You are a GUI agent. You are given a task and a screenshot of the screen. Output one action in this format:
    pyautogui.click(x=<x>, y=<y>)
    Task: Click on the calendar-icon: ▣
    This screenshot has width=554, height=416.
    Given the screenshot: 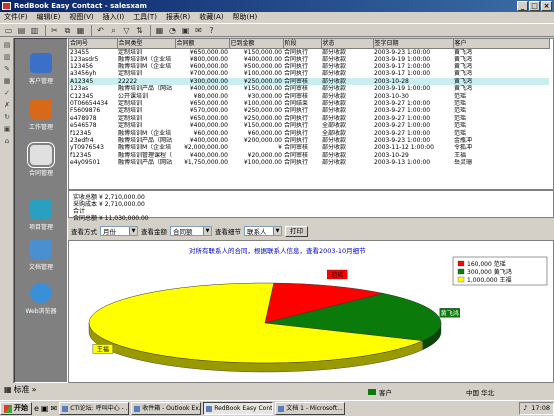 What is the action you would take?
    pyautogui.click(x=185, y=30)
    